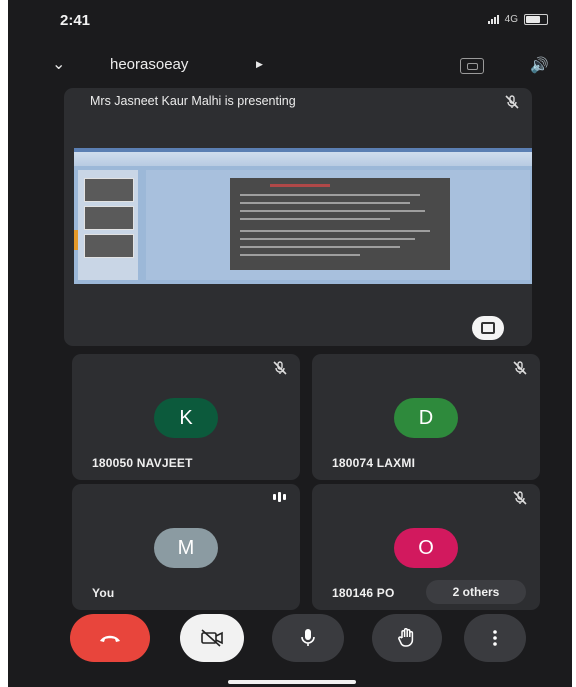 This screenshot has height=687, width=576. Describe the element at coordinates (58, 64) in the screenshot. I see `chevron-down-icon: ⌄` at that location.